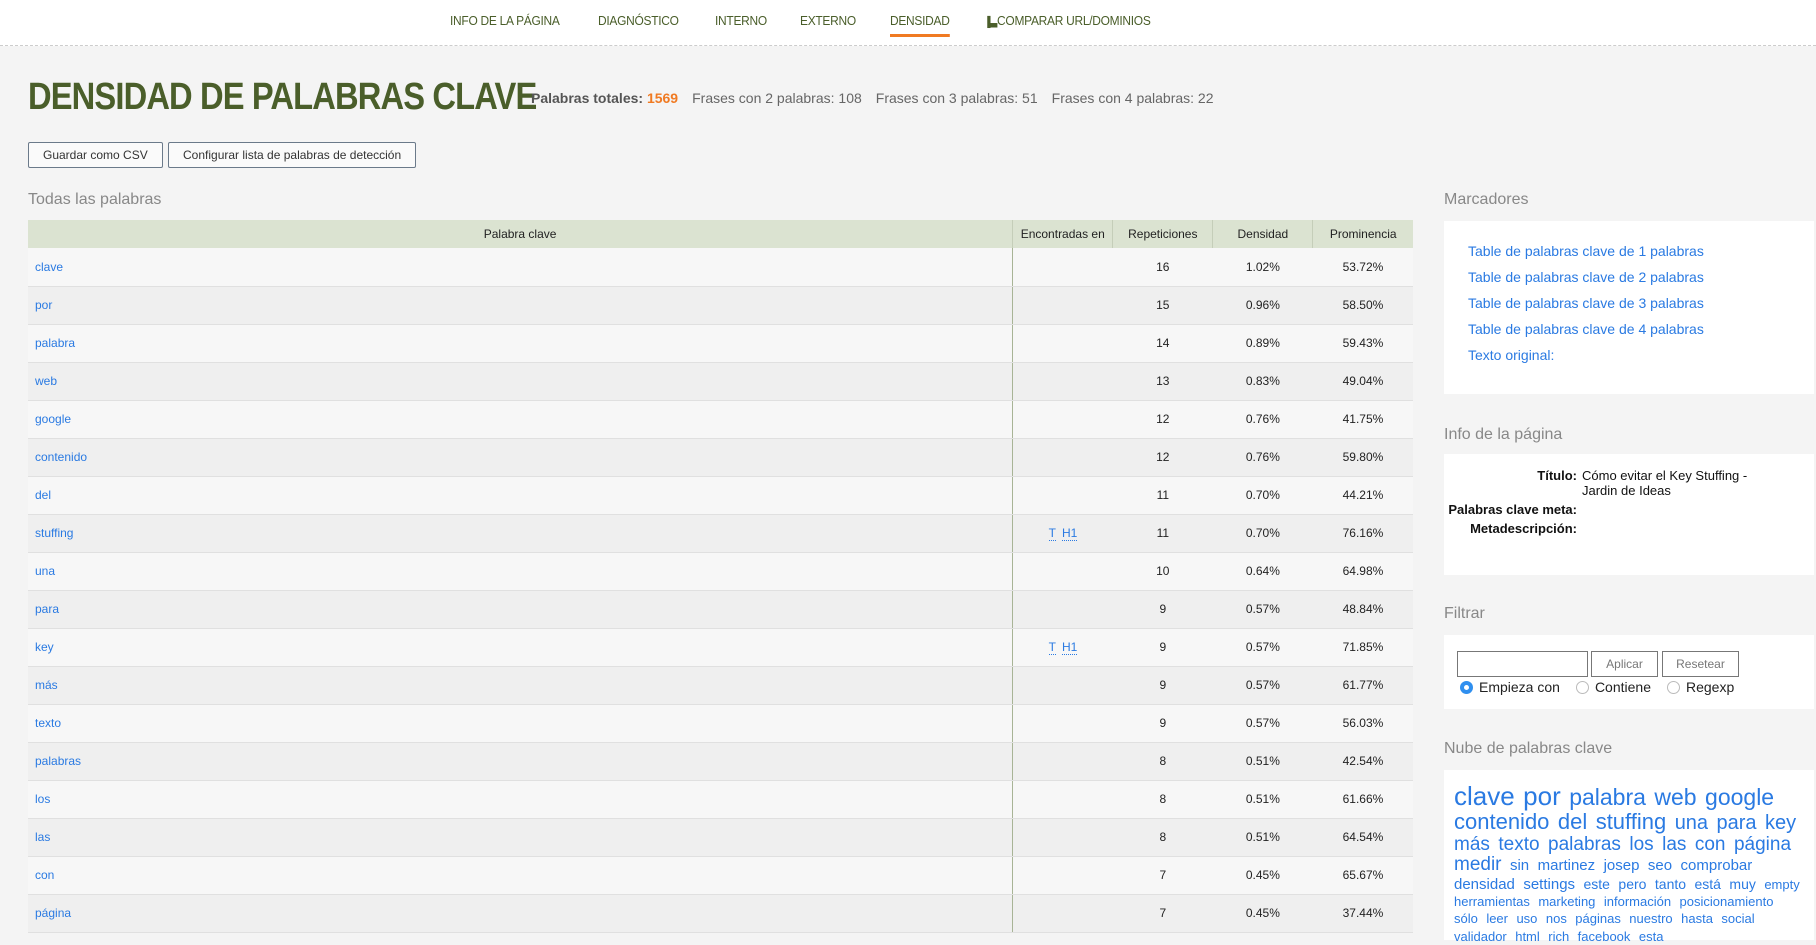  Describe the element at coordinates (1604, 936) in the screenshot. I see `cloud-word: facebook` at that location.